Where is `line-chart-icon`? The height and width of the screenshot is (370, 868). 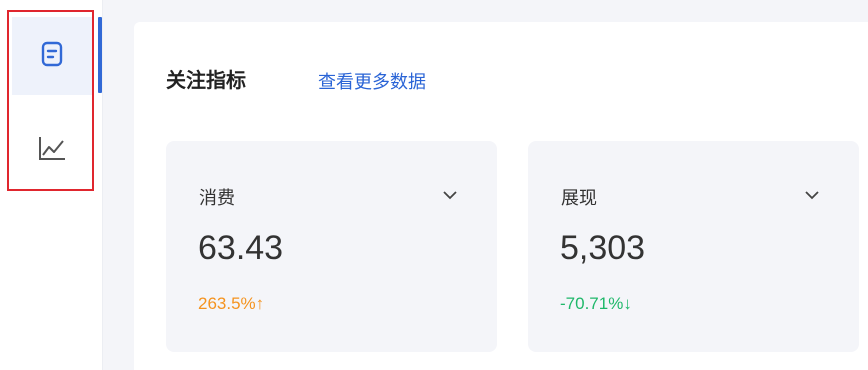
line-chart-icon is located at coordinates (52, 150).